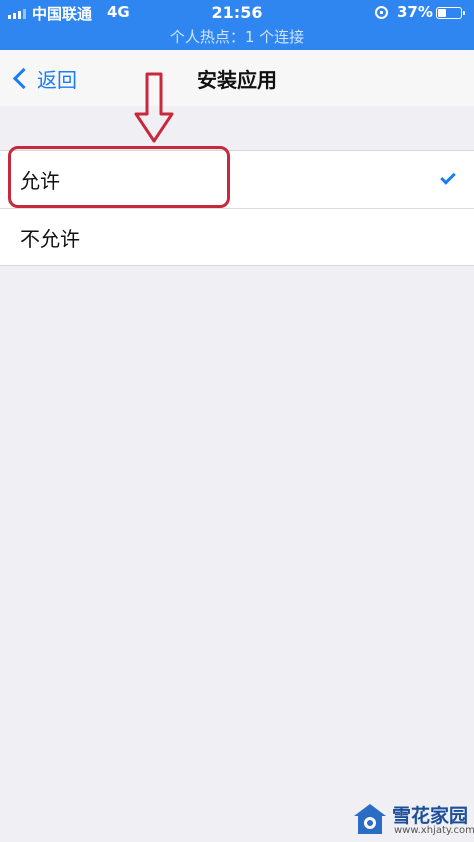 This screenshot has width=474, height=842. I want to click on watermark-logo-icon, so click(370, 819).